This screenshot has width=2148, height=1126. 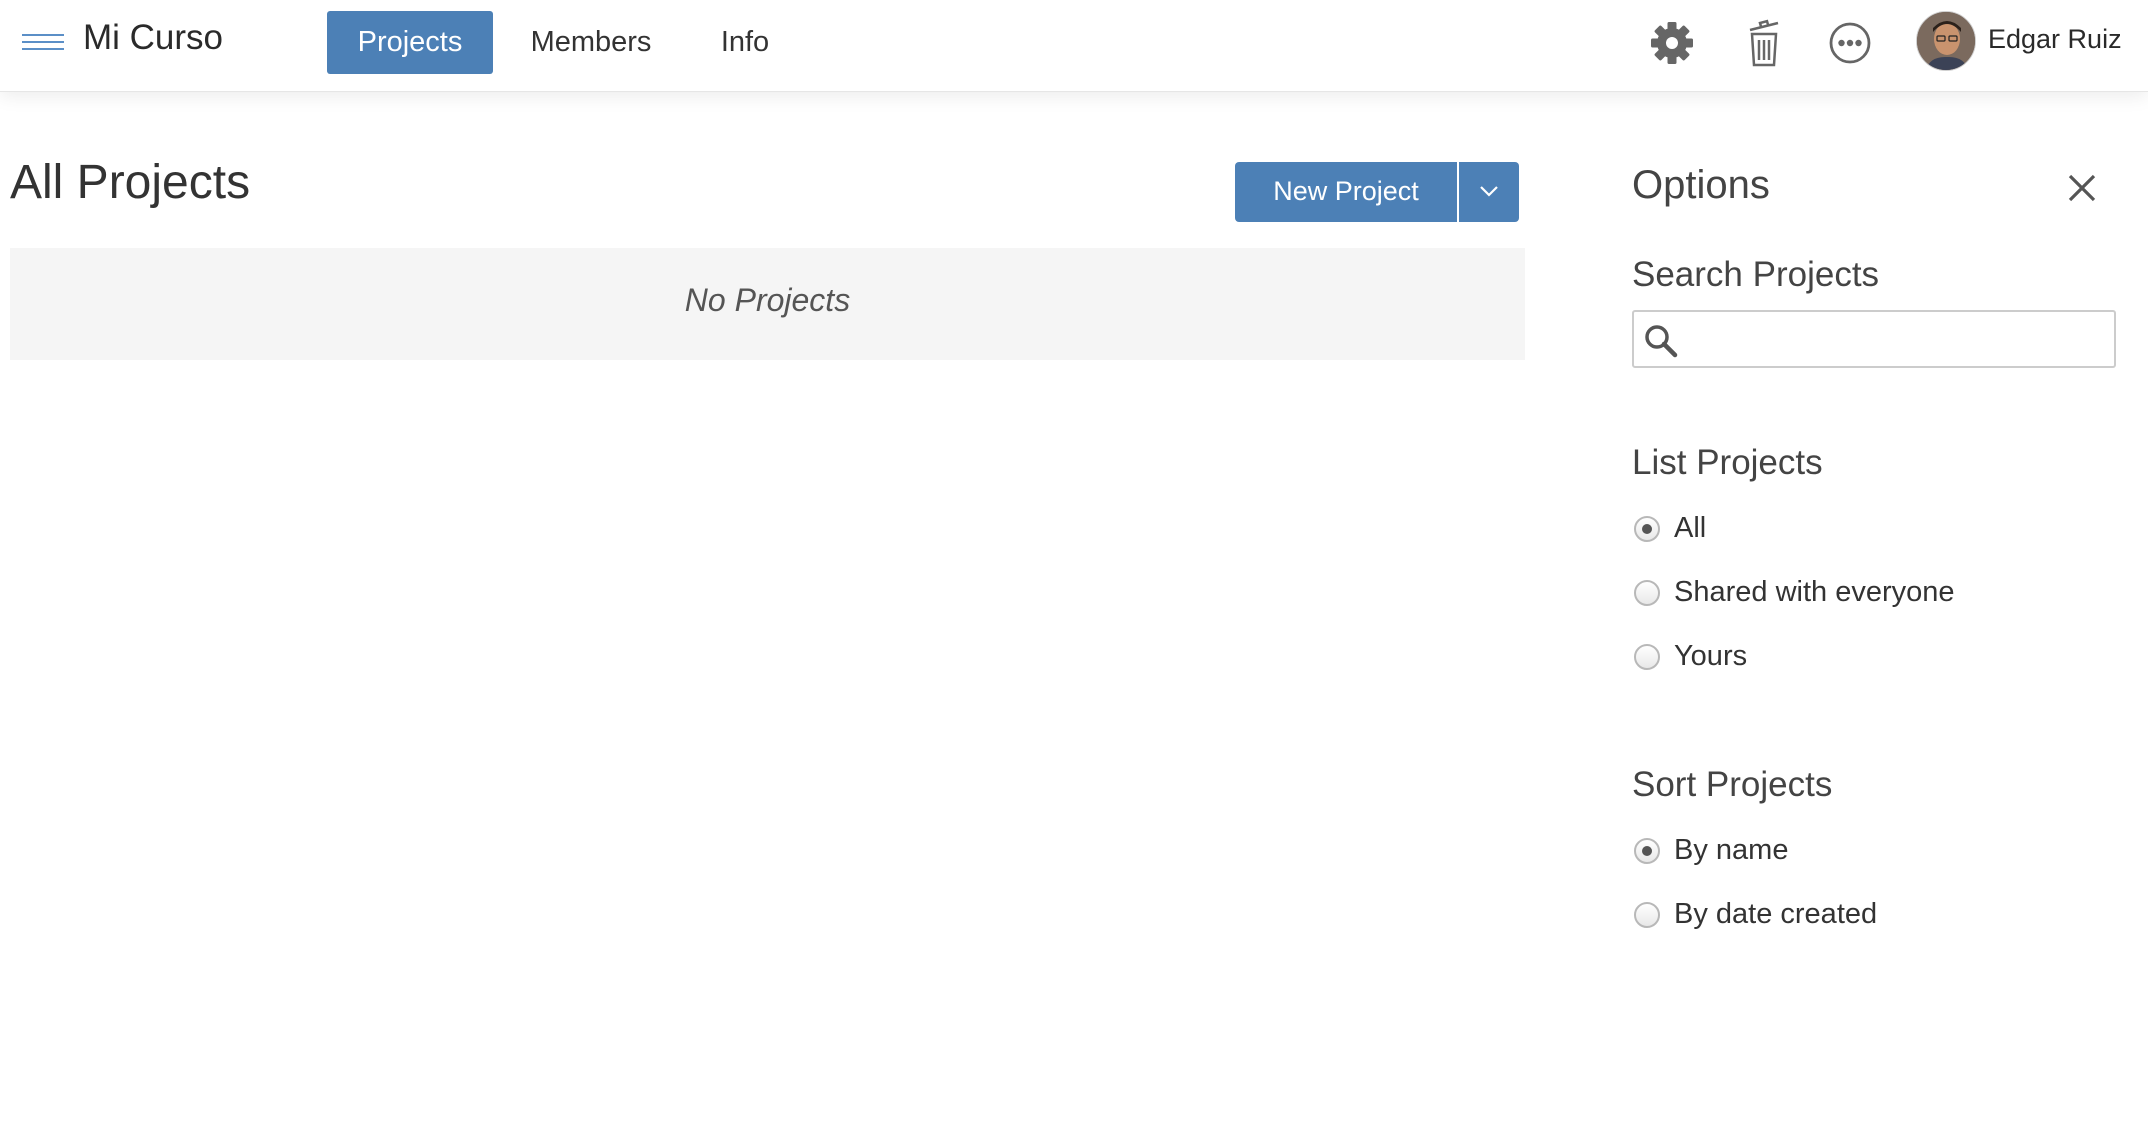 I want to click on search-box, so click(x=1874, y=339).